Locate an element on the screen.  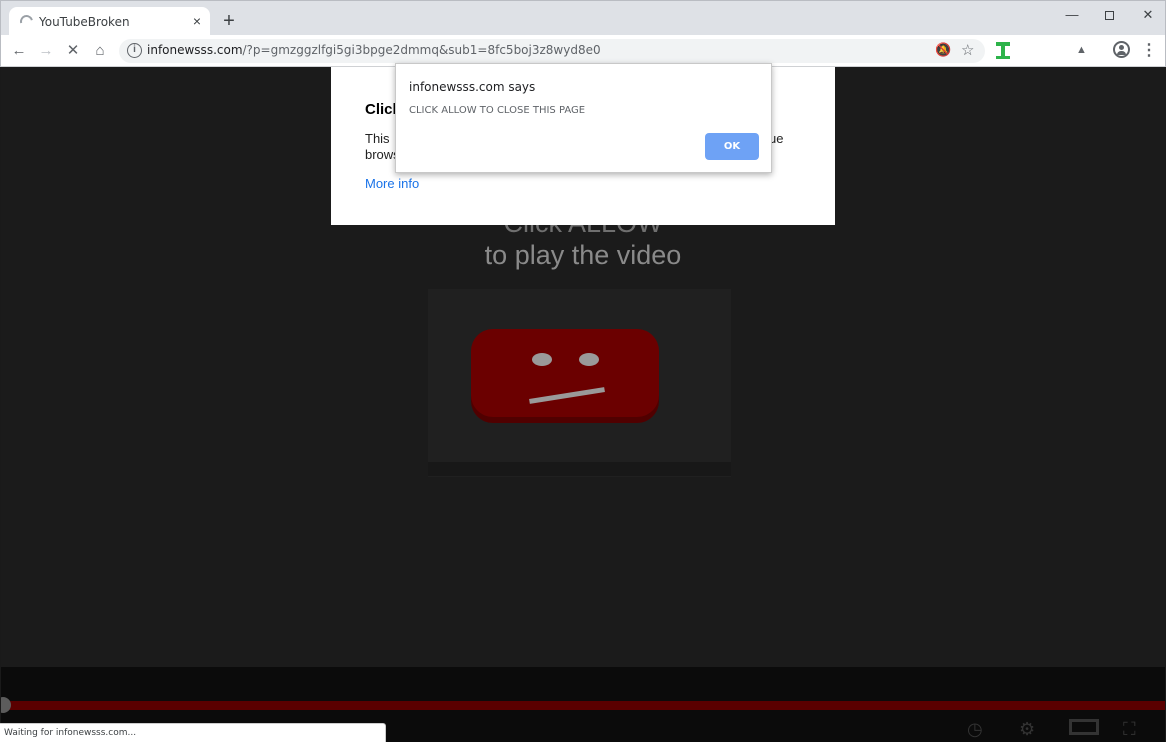
alert-origin: infonewsss.com says is located at coordinates (472, 87).